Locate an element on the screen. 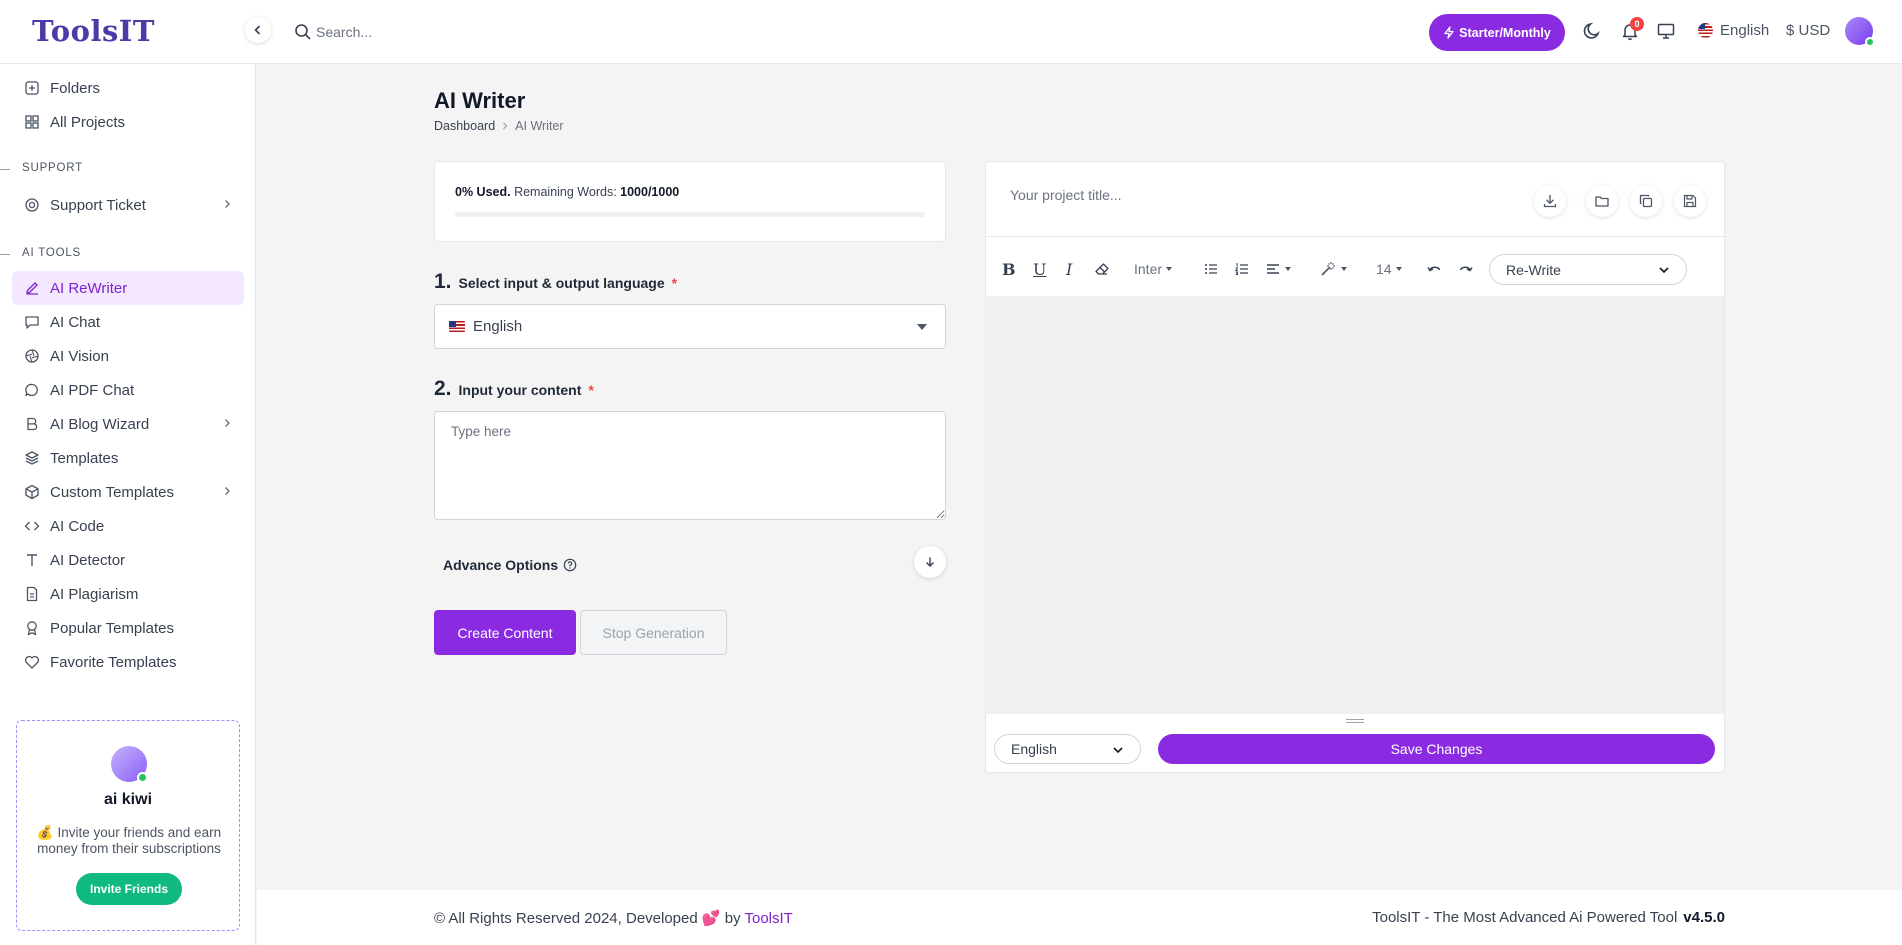  grid-icon is located at coordinates (32, 122).